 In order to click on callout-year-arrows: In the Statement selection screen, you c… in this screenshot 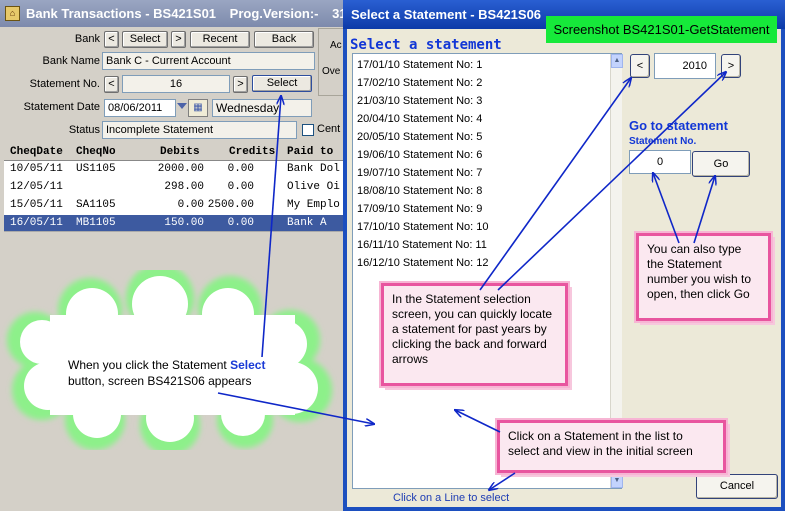, I will do `click(474, 334)`.